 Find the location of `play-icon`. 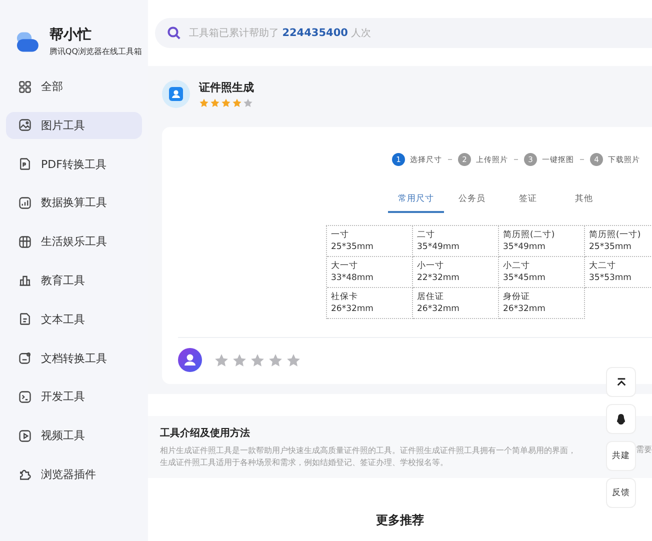

play-icon is located at coordinates (25, 435).